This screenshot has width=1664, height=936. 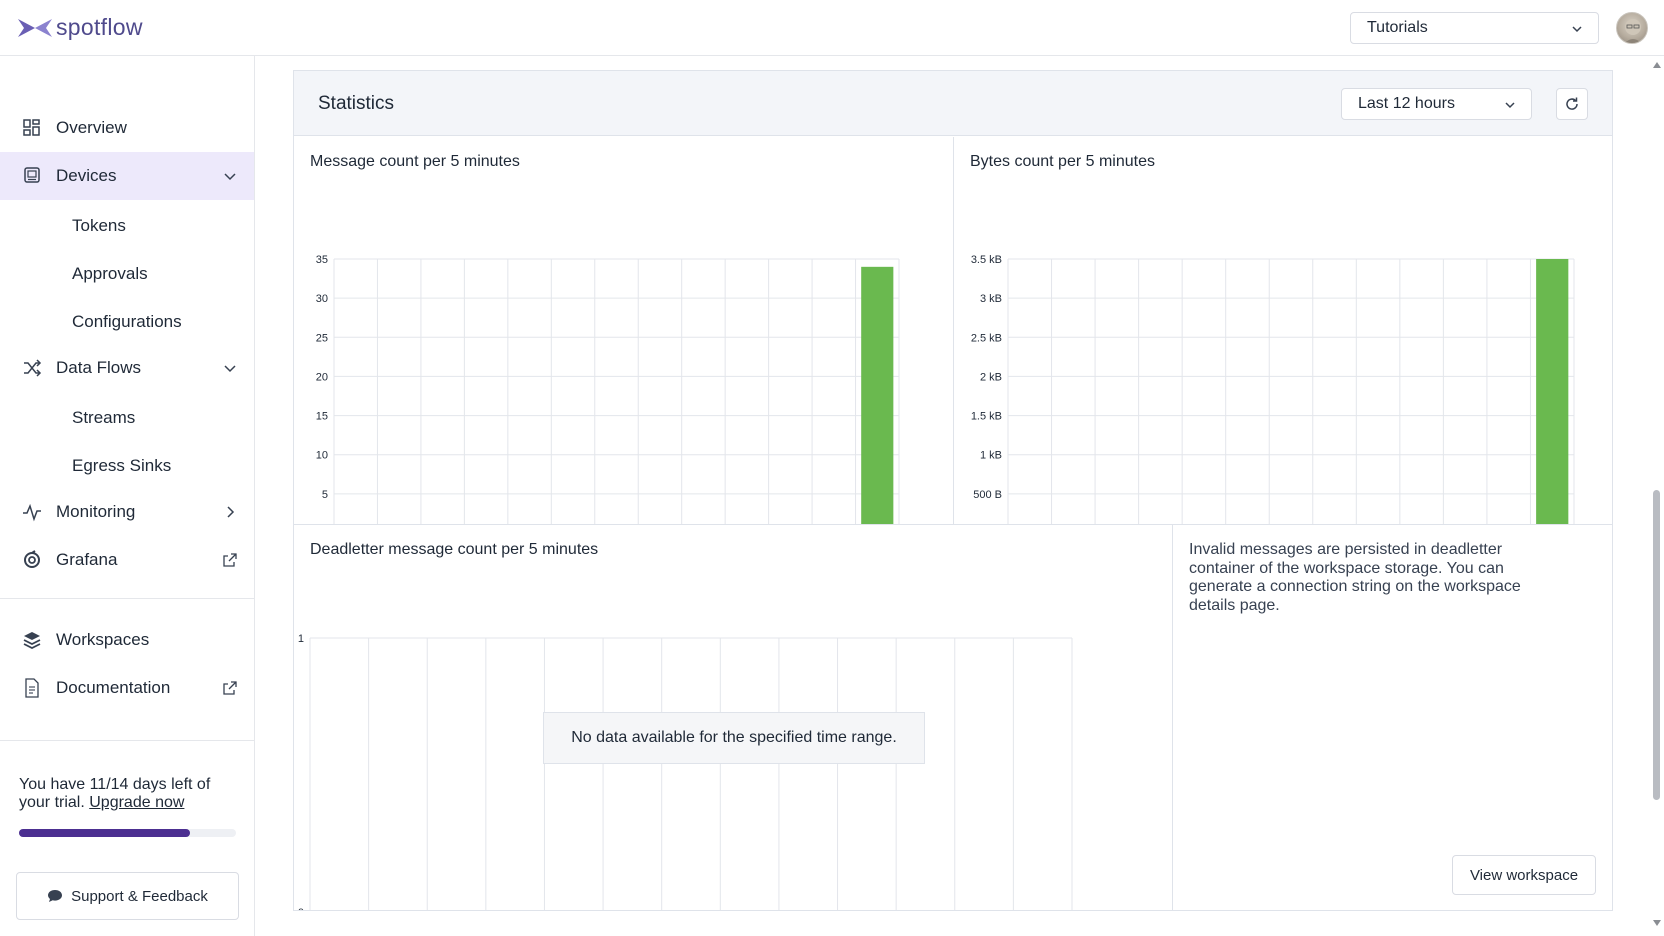 What do you see at coordinates (991, 456) in the screenshot?
I see `y-tick-label: 1 kB` at bounding box center [991, 456].